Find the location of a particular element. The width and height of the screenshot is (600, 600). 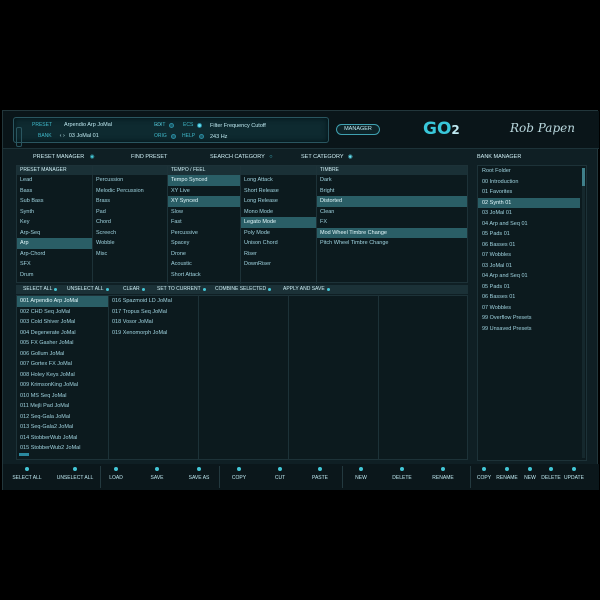

preset-list-item: 010 MS Seq JoMal is located at coordinates (62, 396).